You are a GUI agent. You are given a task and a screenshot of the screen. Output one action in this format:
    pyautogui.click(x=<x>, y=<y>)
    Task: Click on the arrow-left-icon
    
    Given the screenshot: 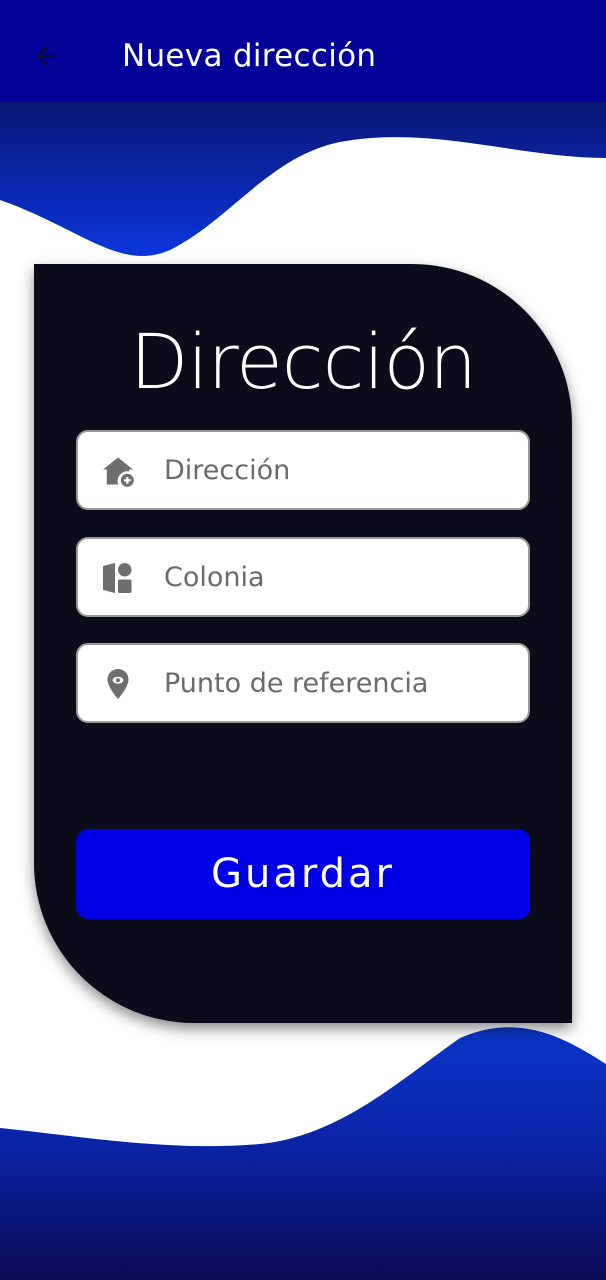 What is the action you would take?
    pyautogui.click(x=46, y=56)
    